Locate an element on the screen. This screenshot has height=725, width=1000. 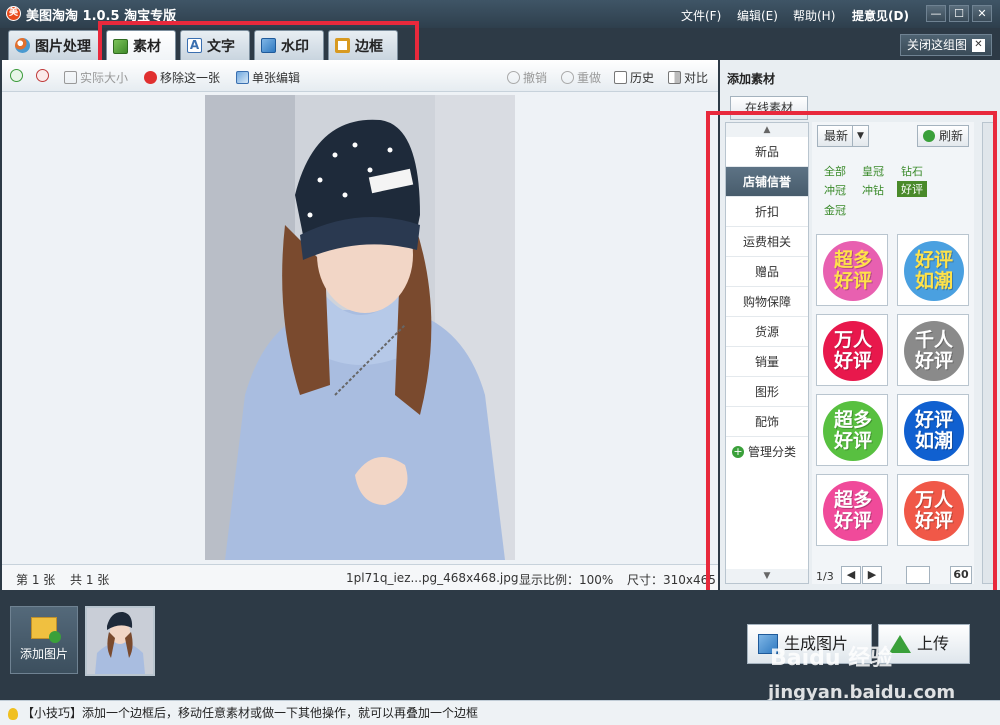
photo-thumbnail is located at coordinates (120, 641).